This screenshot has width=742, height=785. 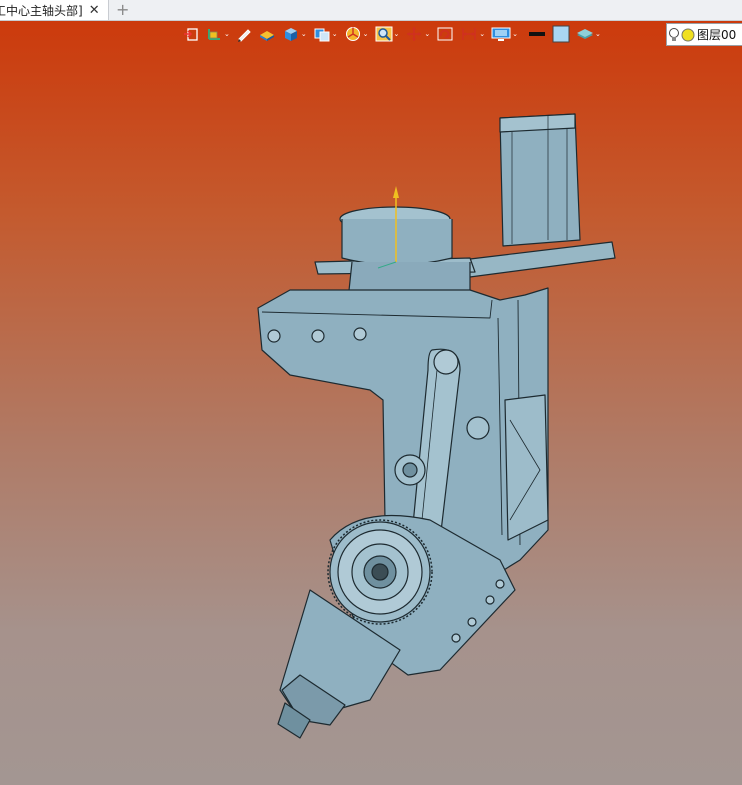 I want to click on close-icon: ✕, so click(x=94, y=10).